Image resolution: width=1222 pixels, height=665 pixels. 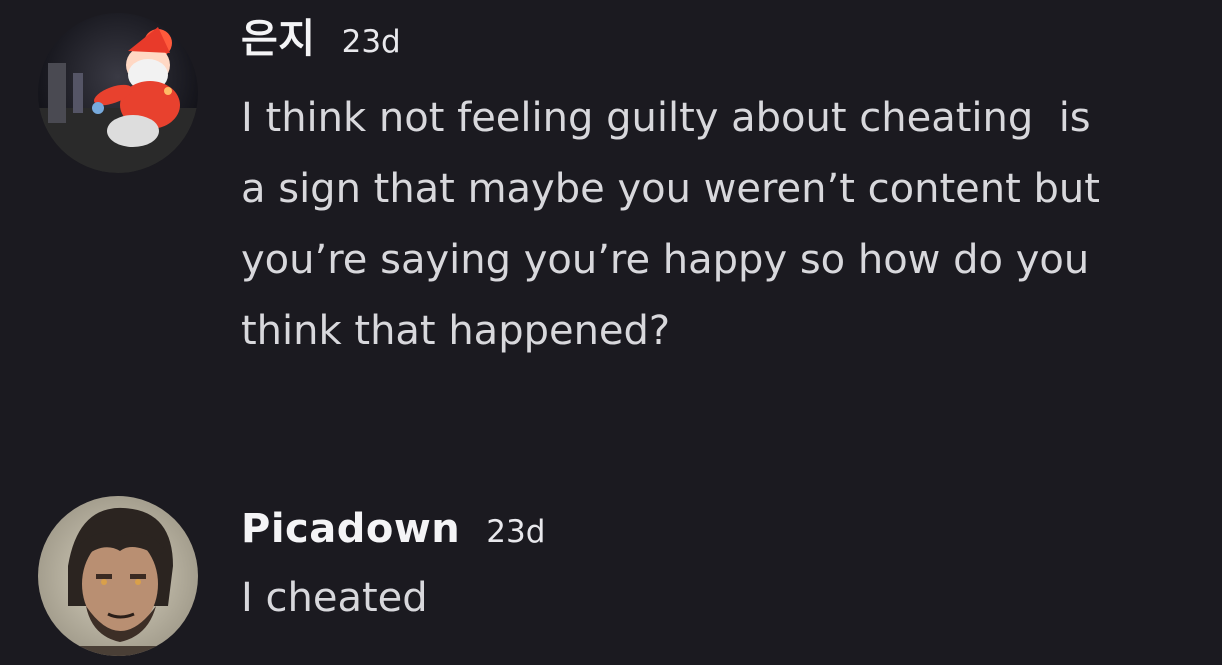 I want to click on comment-header: 은지 23d, so click(x=321, y=40).